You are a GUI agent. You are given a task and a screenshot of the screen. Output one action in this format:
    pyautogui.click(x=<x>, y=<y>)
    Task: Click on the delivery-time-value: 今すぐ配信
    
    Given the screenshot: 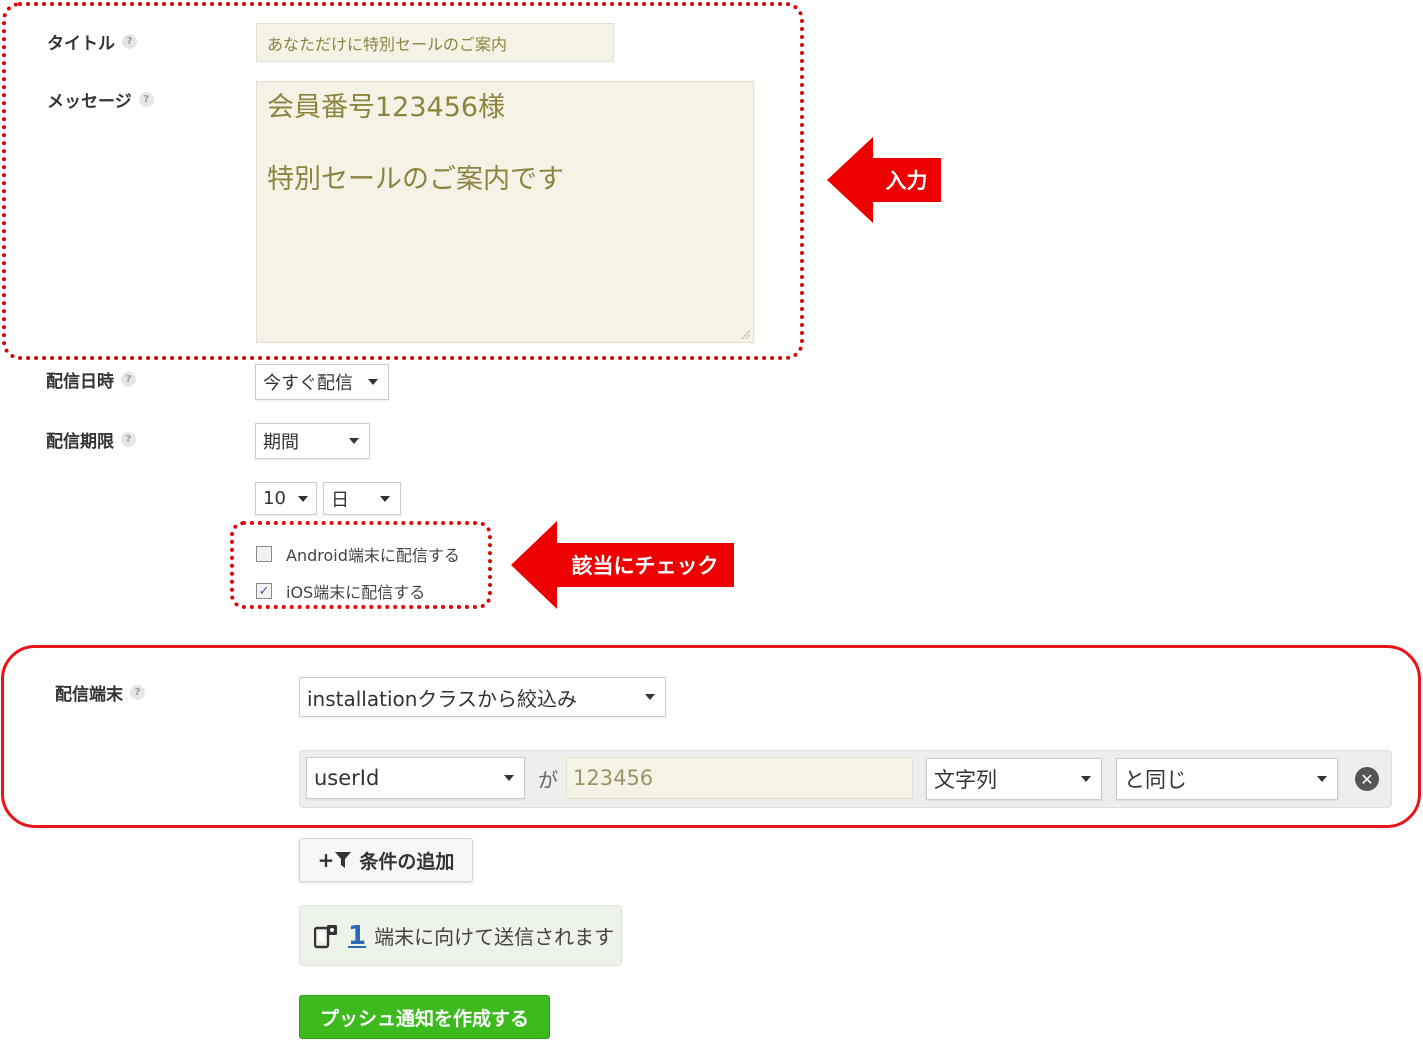 What is the action you would take?
    pyautogui.click(x=308, y=383)
    